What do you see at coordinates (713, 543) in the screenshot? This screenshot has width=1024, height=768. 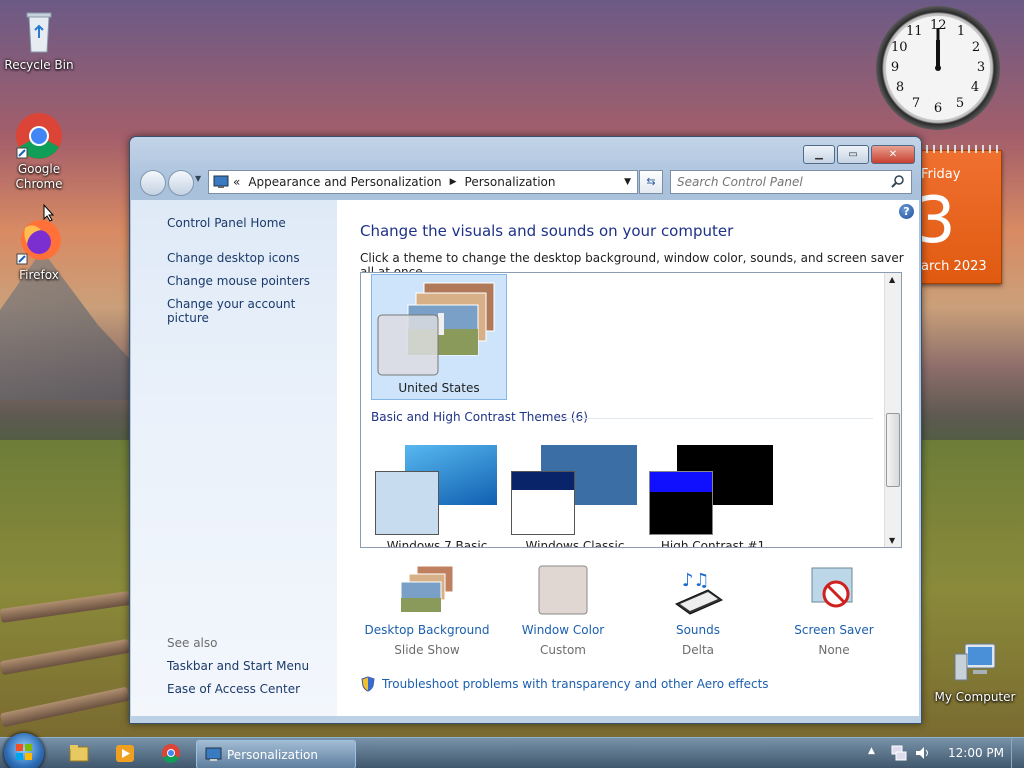 I see `theme-label: High Contrast #1` at bounding box center [713, 543].